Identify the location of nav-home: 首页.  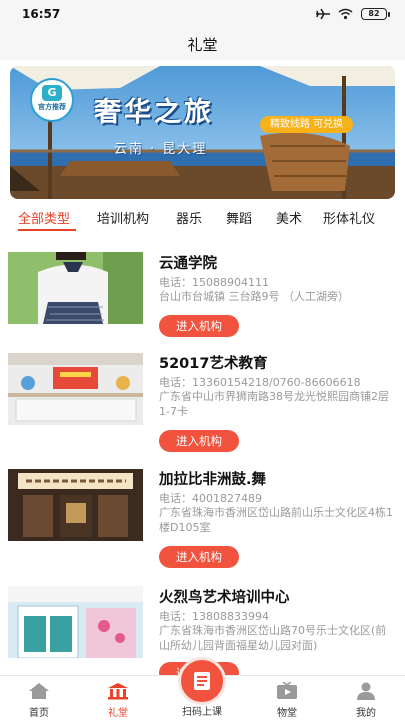
(39, 698).